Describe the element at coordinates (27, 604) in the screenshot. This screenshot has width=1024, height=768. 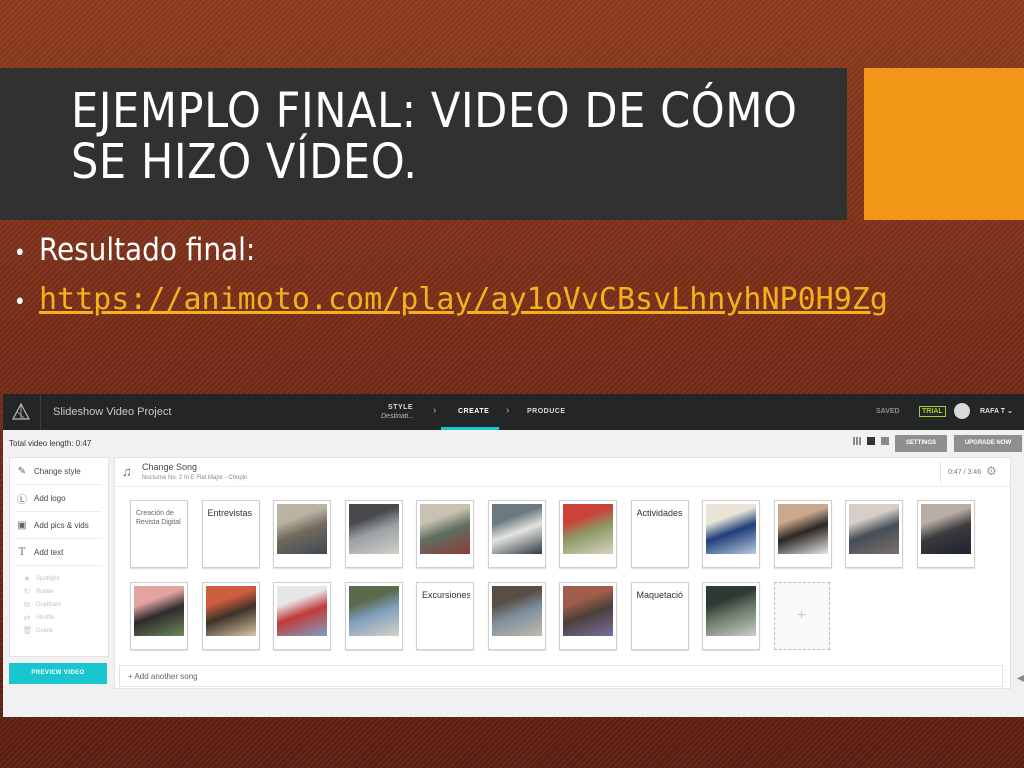
I see `duplicate-icon: ⧉` at that location.